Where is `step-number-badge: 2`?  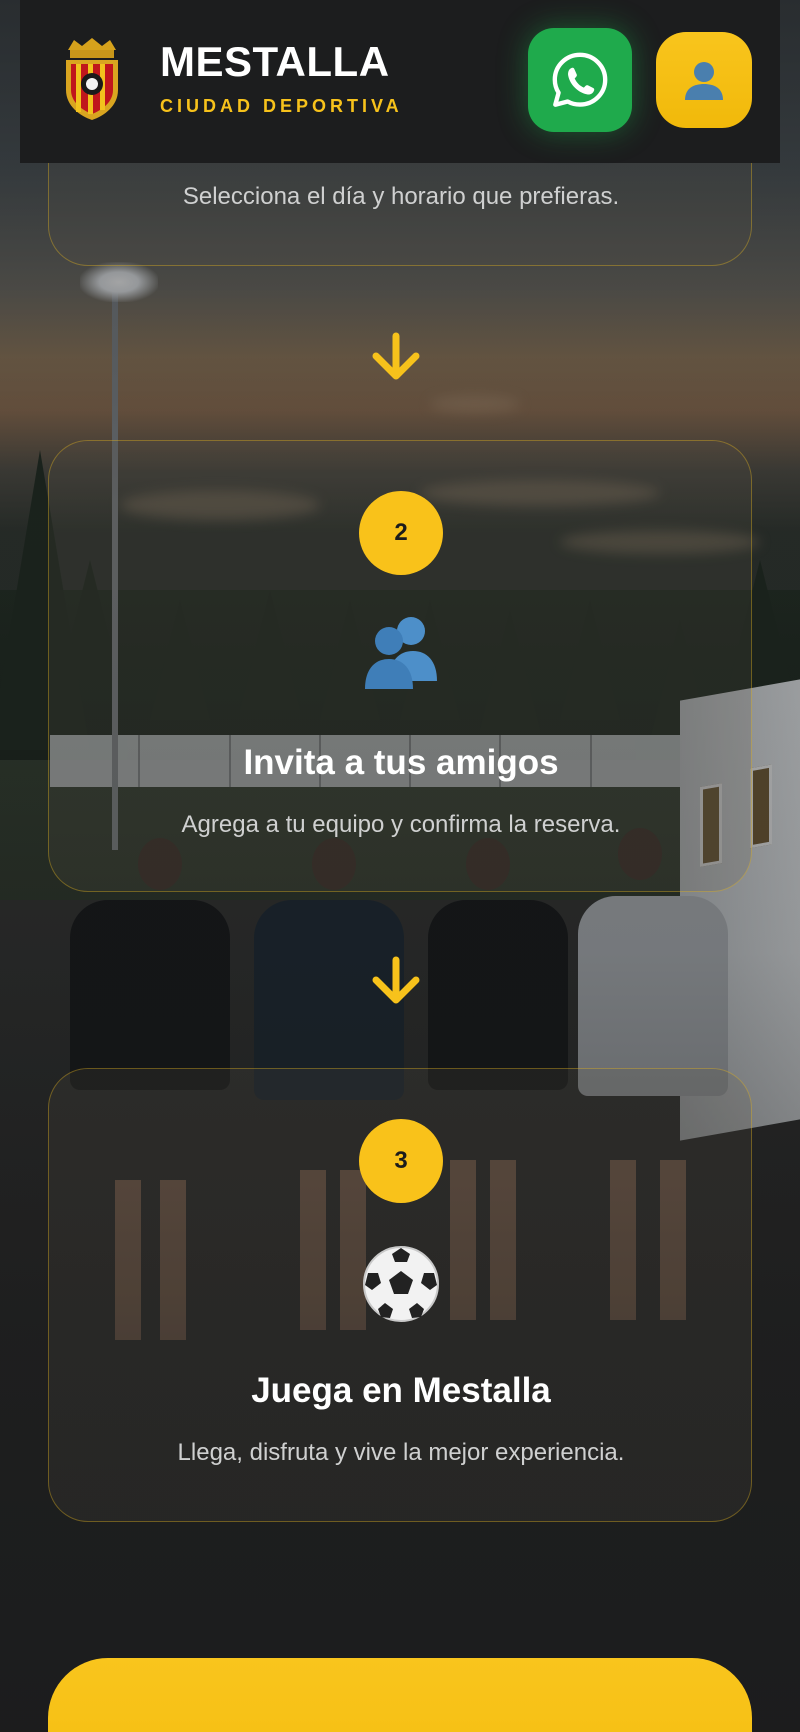 step-number-badge: 2 is located at coordinates (401, 533).